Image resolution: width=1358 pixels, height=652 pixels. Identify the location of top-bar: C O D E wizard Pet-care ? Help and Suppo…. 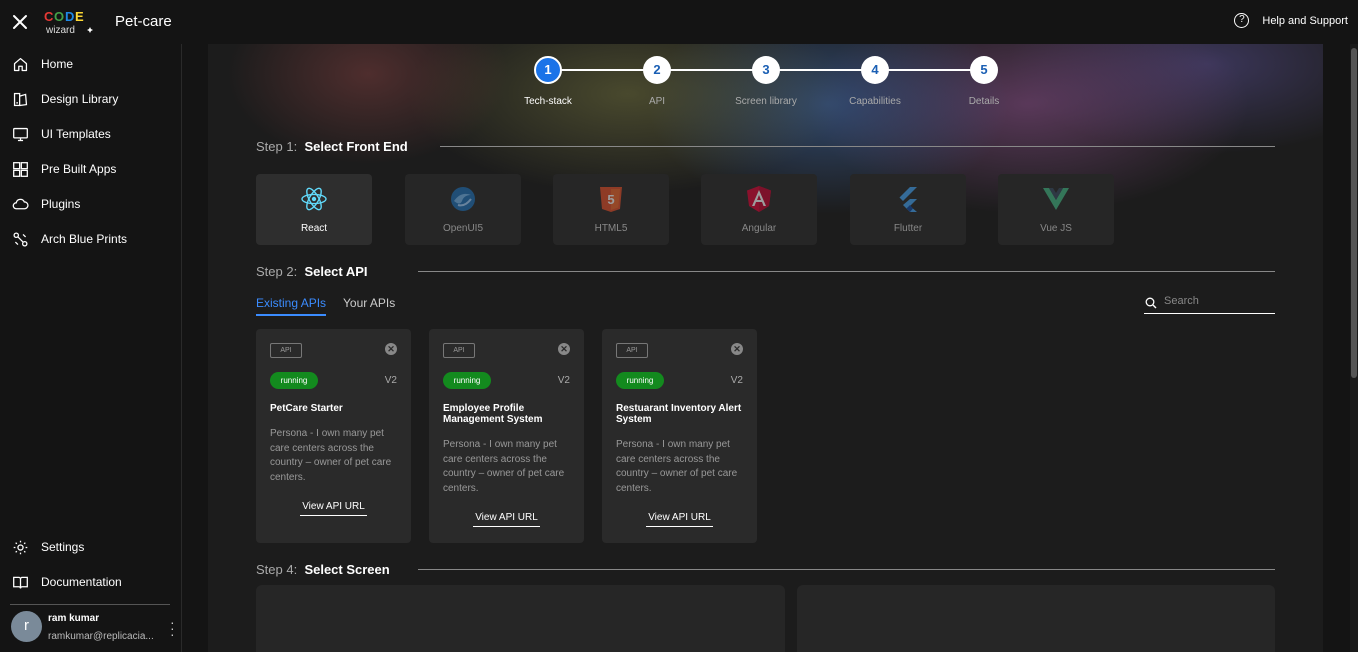
(679, 22).